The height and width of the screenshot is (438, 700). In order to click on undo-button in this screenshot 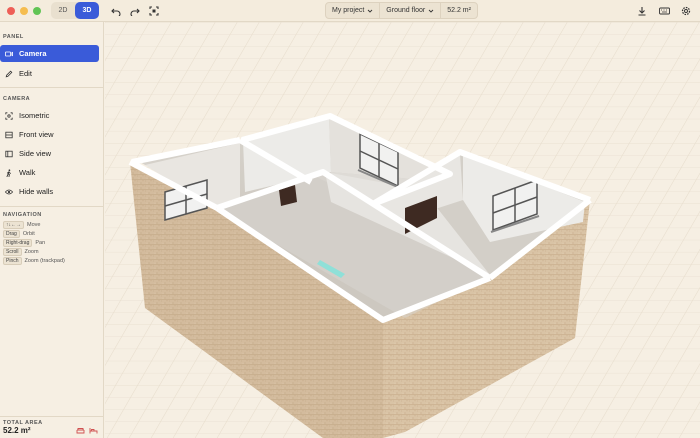, I will do `click(116, 11)`.